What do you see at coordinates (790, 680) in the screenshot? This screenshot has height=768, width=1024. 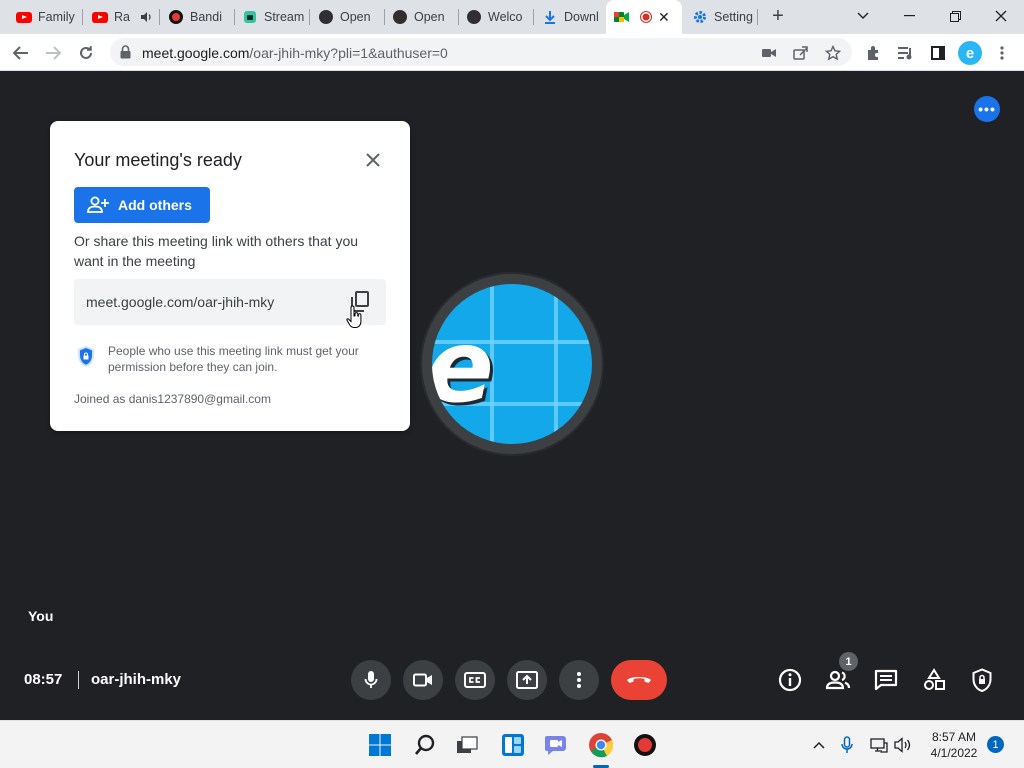 I see `meeting-details-button` at bounding box center [790, 680].